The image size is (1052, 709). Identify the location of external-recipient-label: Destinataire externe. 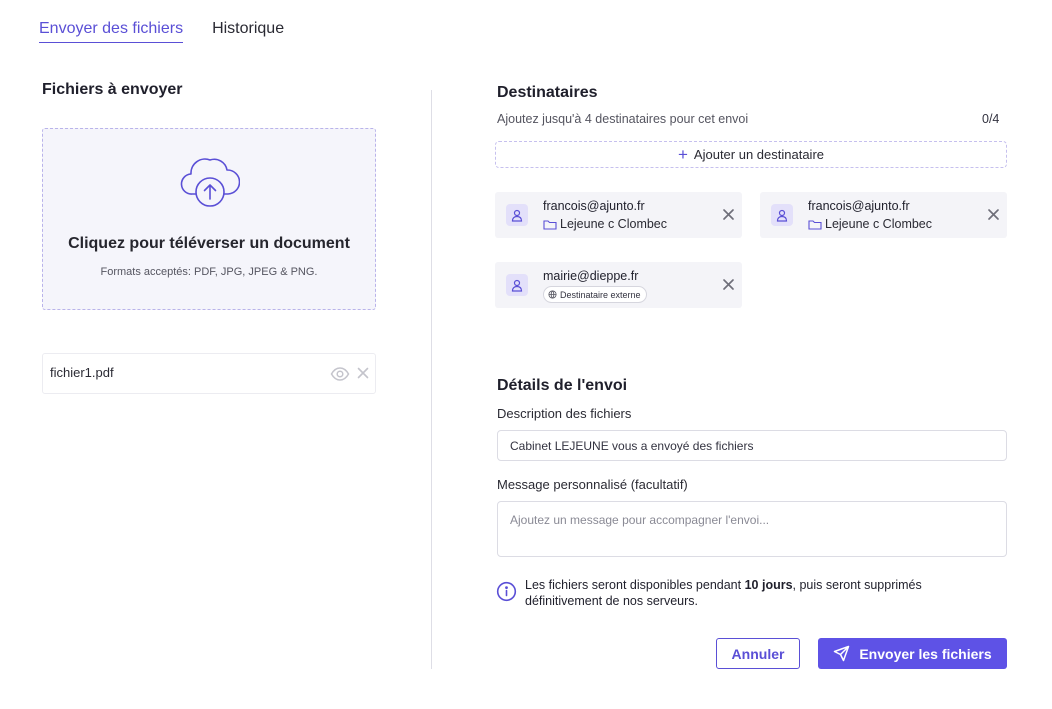
(600, 294).